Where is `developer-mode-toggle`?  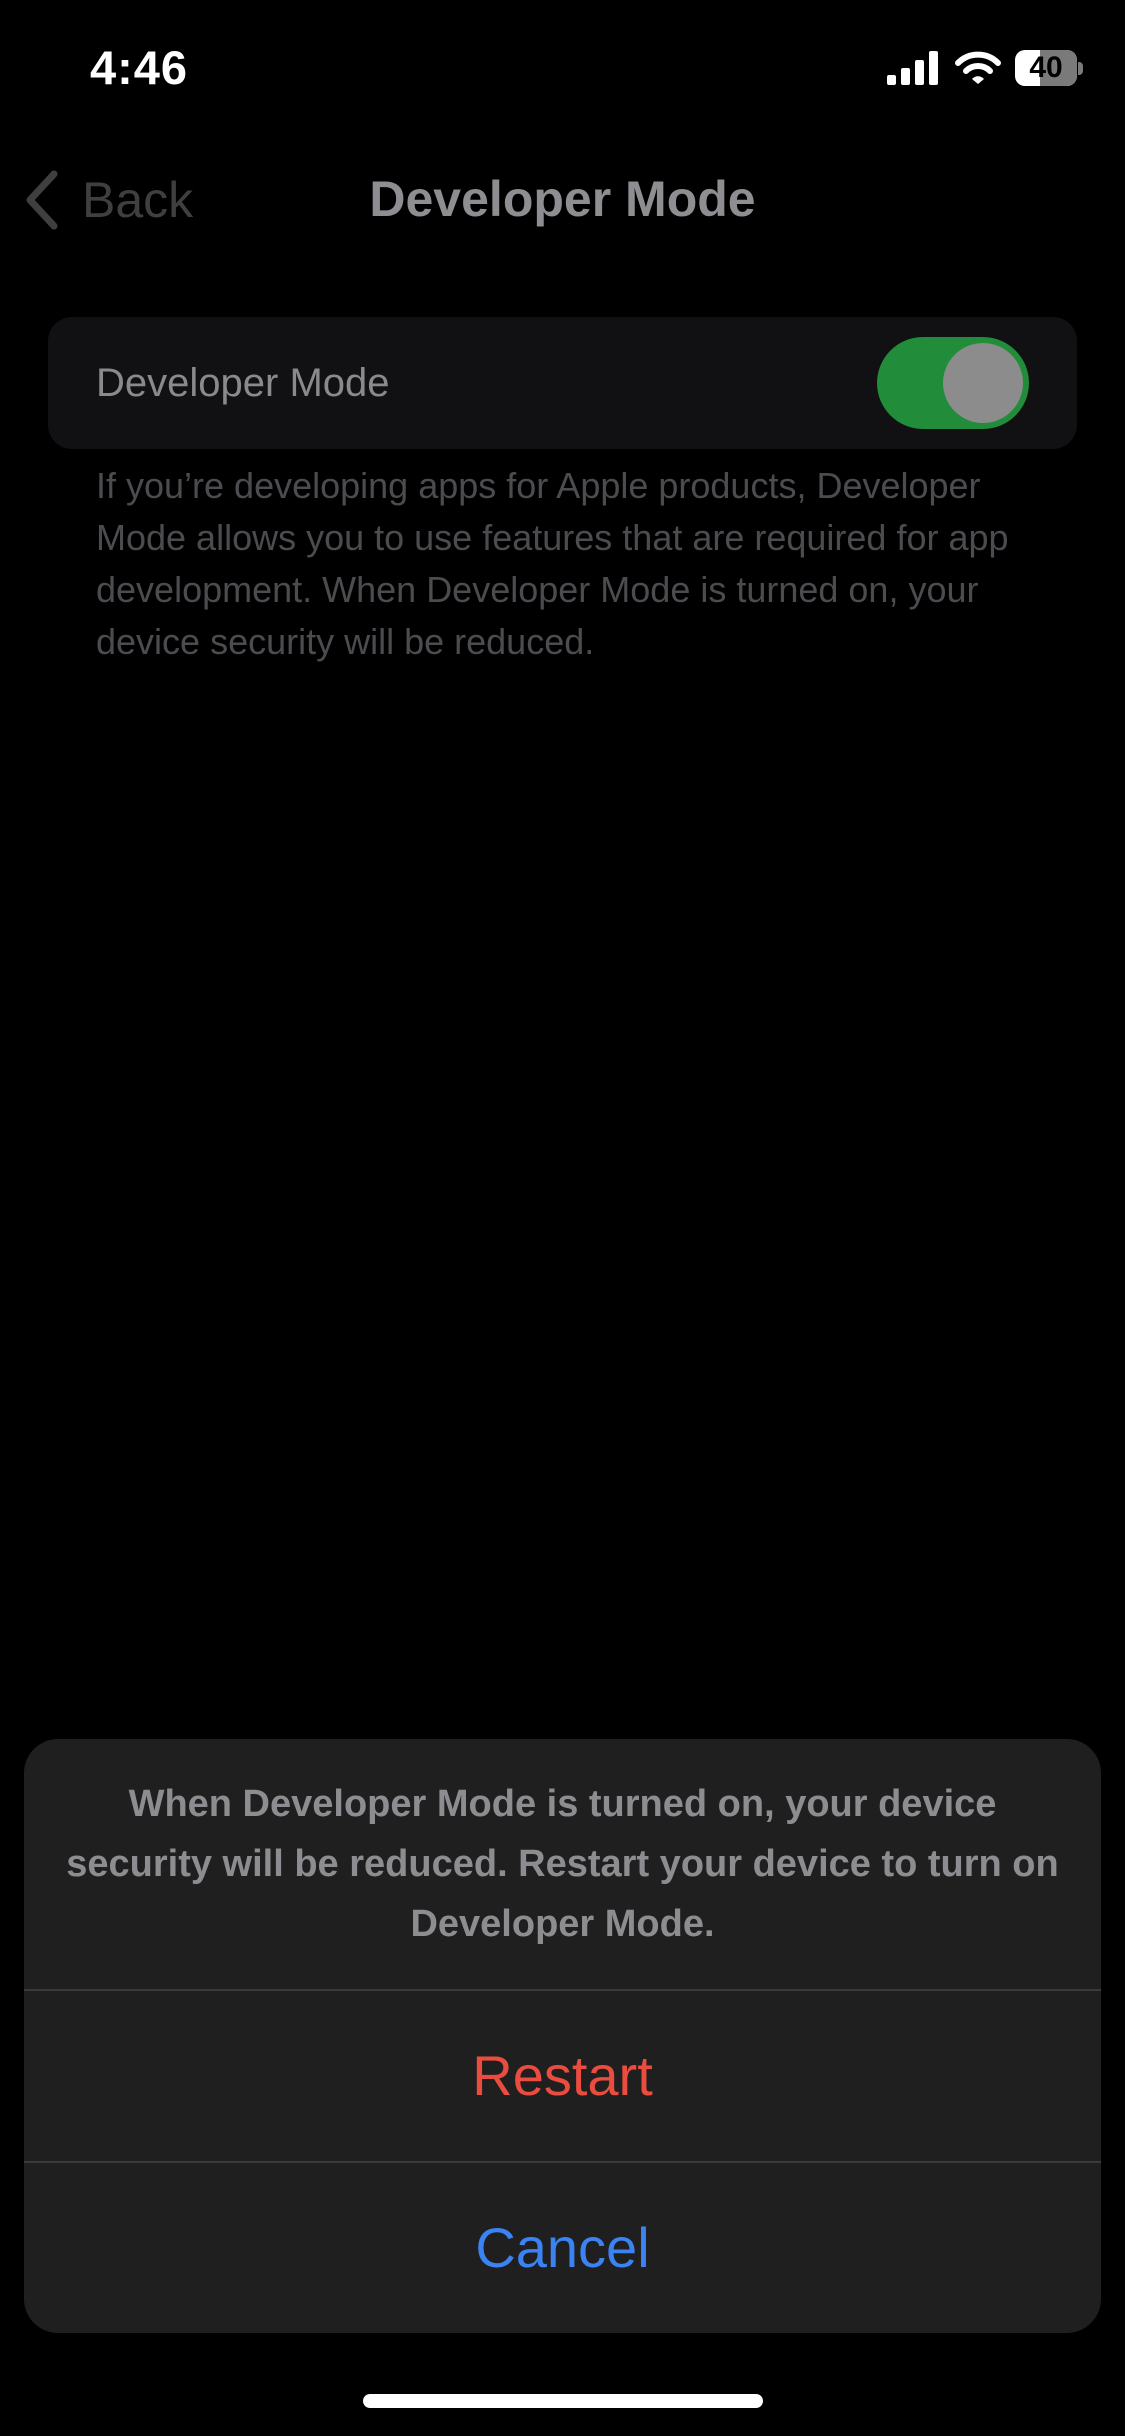 developer-mode-toggle is located at coordinates (953, 383).